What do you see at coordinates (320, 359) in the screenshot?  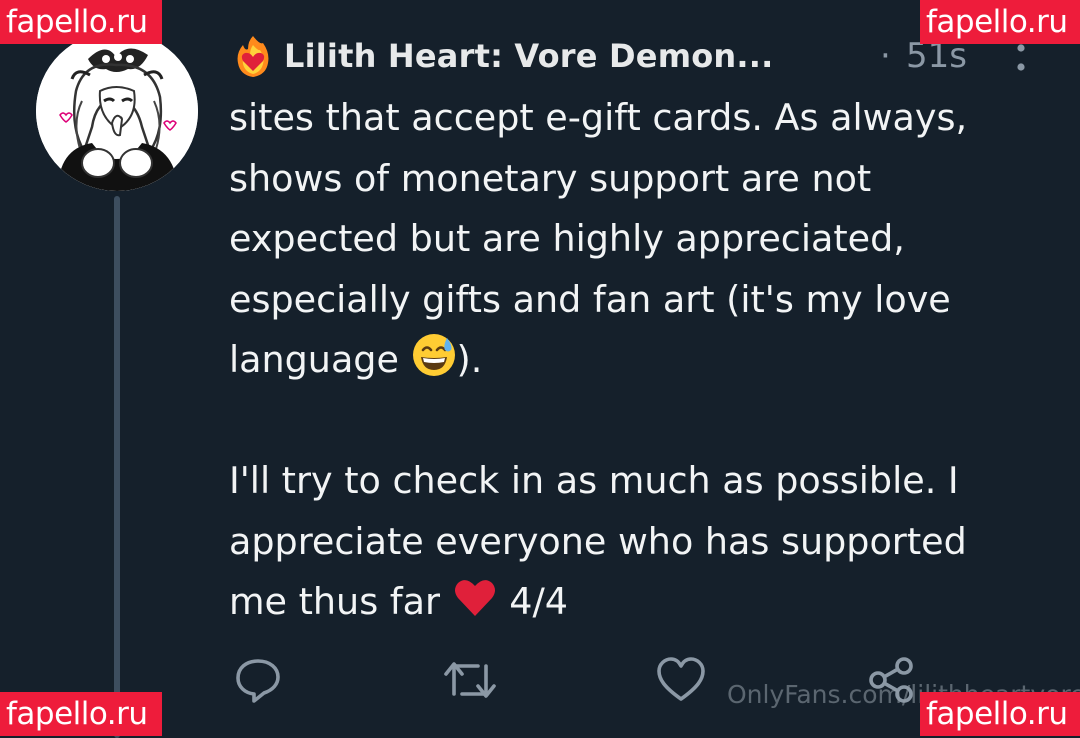 I see `tweet-line-text: language` at bounding box center [320, 359].